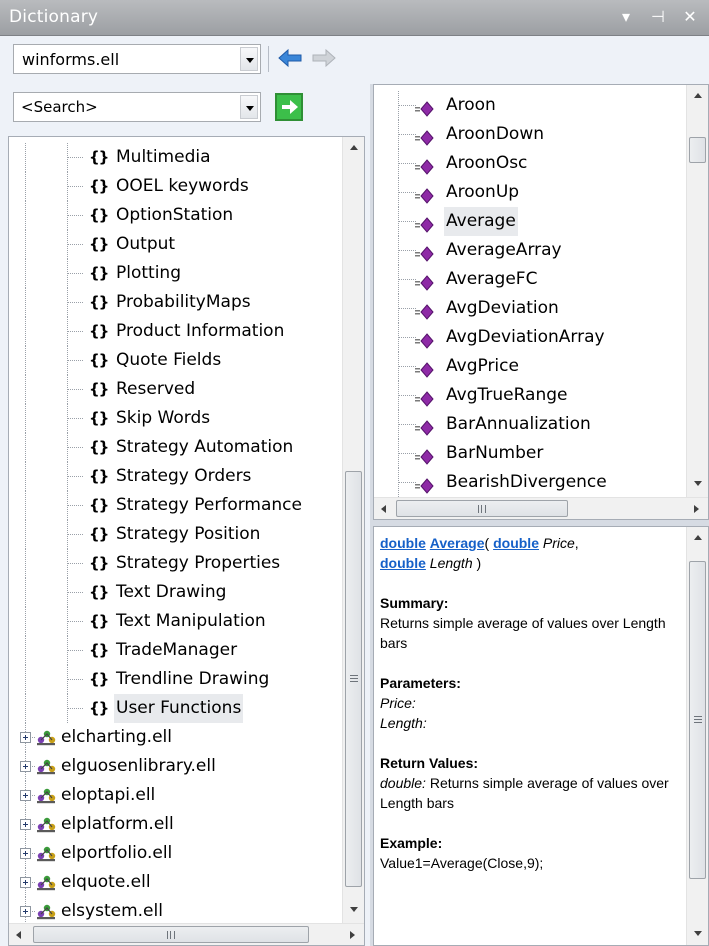  I want to click on tree-item: {} OptionStation, so click(174, 215).